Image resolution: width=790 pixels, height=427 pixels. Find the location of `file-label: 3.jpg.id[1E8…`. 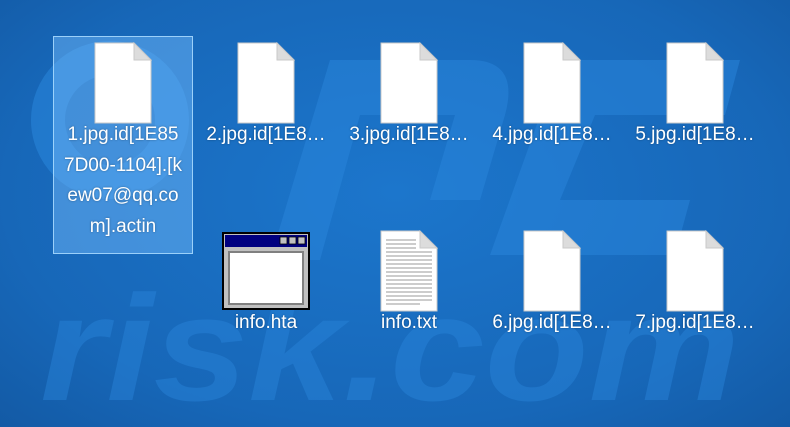

file-label: 3.jpg.id[1E8… is located at coordinates (409, 134).